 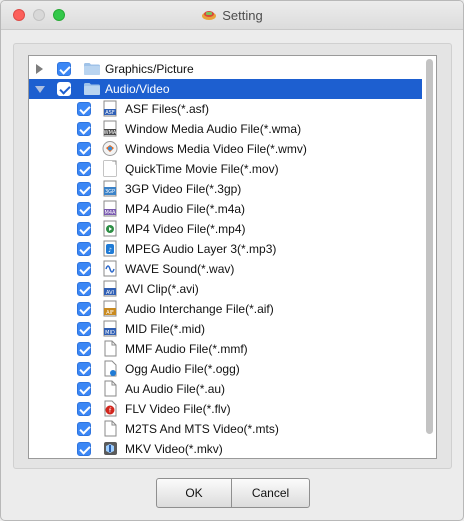 What do you see at coordinates (110, 313) in the screenshot?
I see `svg-text: AIF` at bounding box center [110, 313].